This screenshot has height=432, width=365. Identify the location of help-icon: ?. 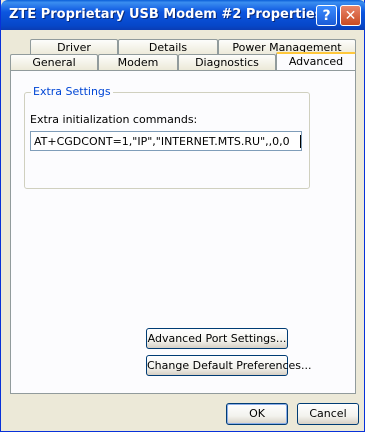
(326, 15).